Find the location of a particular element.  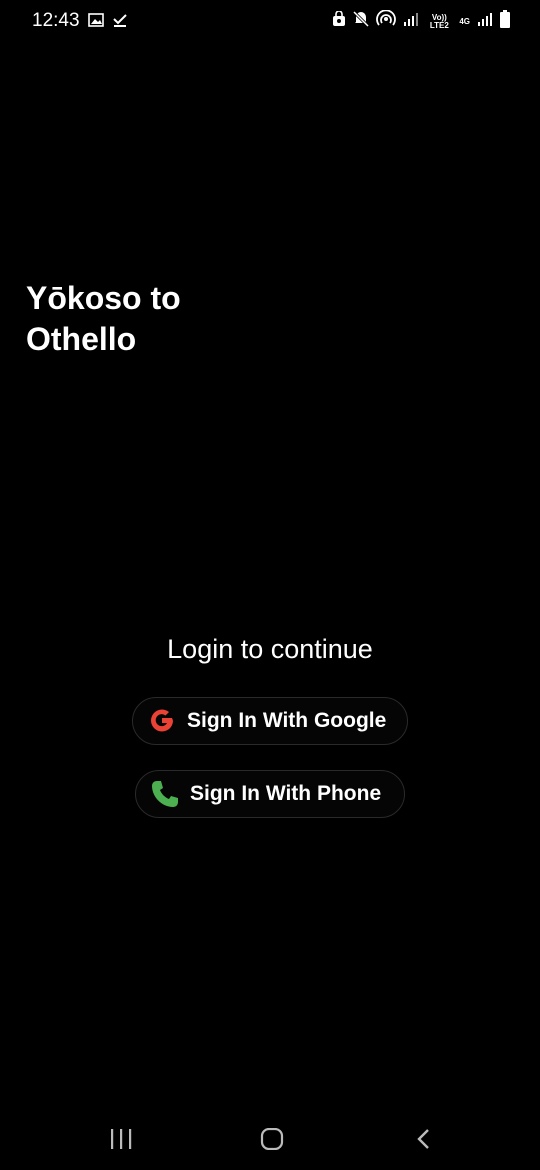

back-icon is located at coordinates (424, 1139).